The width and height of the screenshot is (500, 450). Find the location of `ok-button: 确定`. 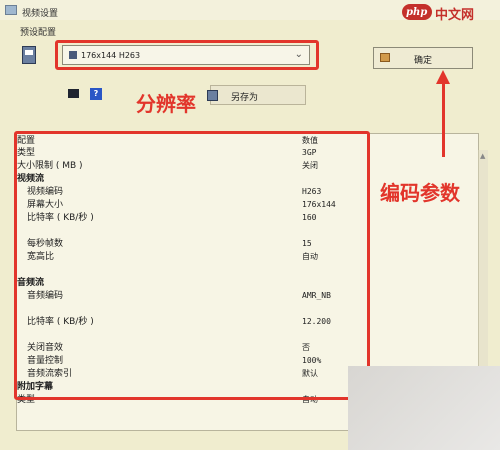

ok-button: 确定 is located at coordinates (423, 58).